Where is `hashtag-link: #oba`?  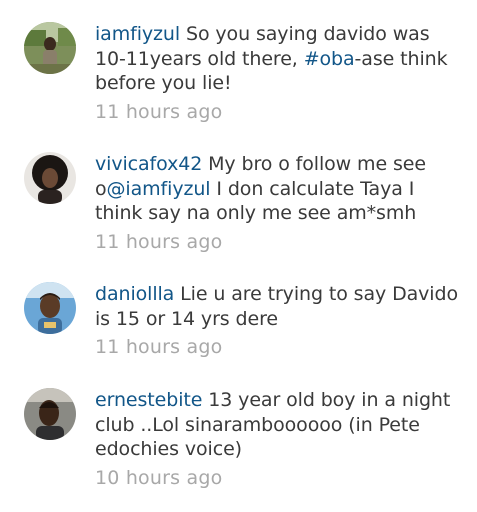 hashtag-link: #oba is located at coordinates (329, 59).